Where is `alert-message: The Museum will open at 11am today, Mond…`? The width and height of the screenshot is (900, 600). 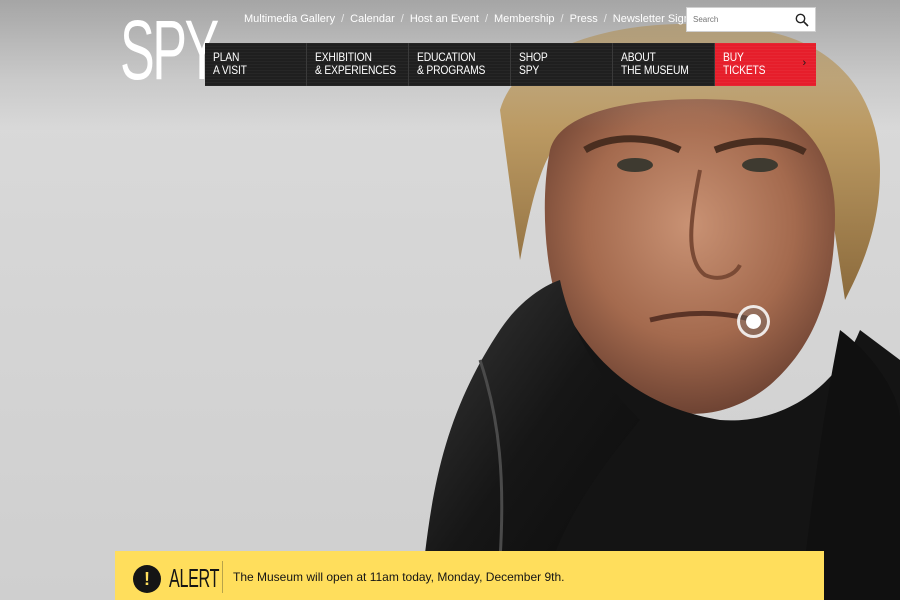
alert-message: The Museum will open at 11am today, Mond… is located at coordinates (399, 577).